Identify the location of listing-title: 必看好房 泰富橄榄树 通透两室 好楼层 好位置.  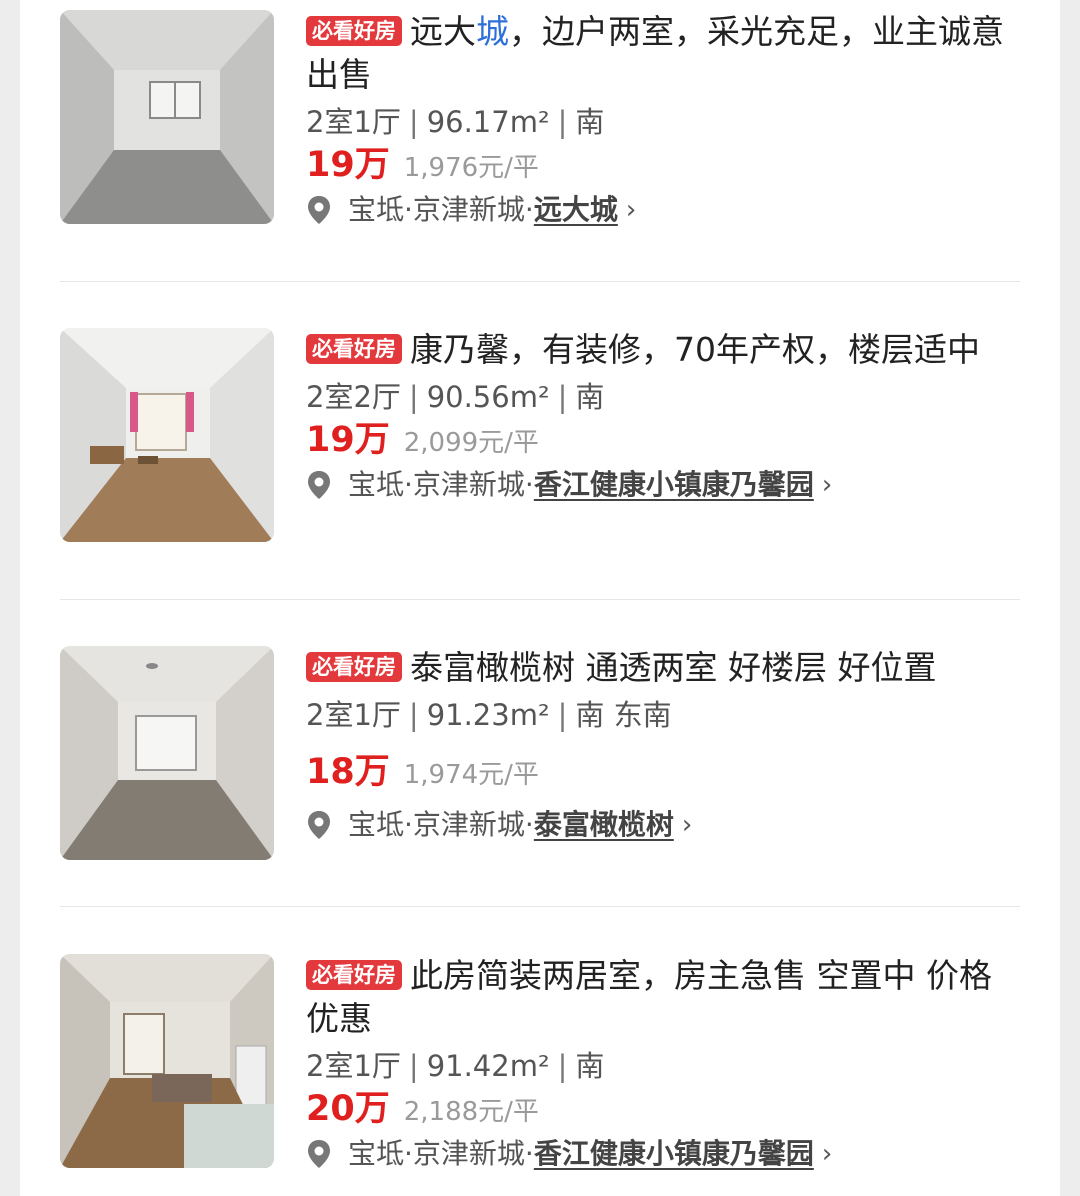
(664, 667).